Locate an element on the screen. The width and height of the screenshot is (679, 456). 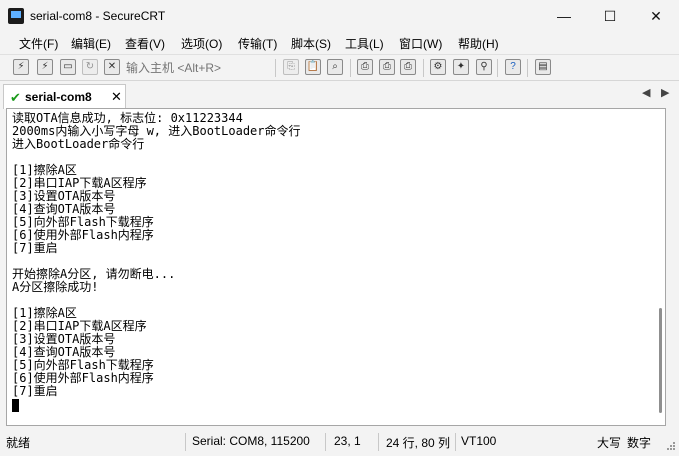
terminal-line: 进入BootLoader命令行 is located at coordinates (78, 144).